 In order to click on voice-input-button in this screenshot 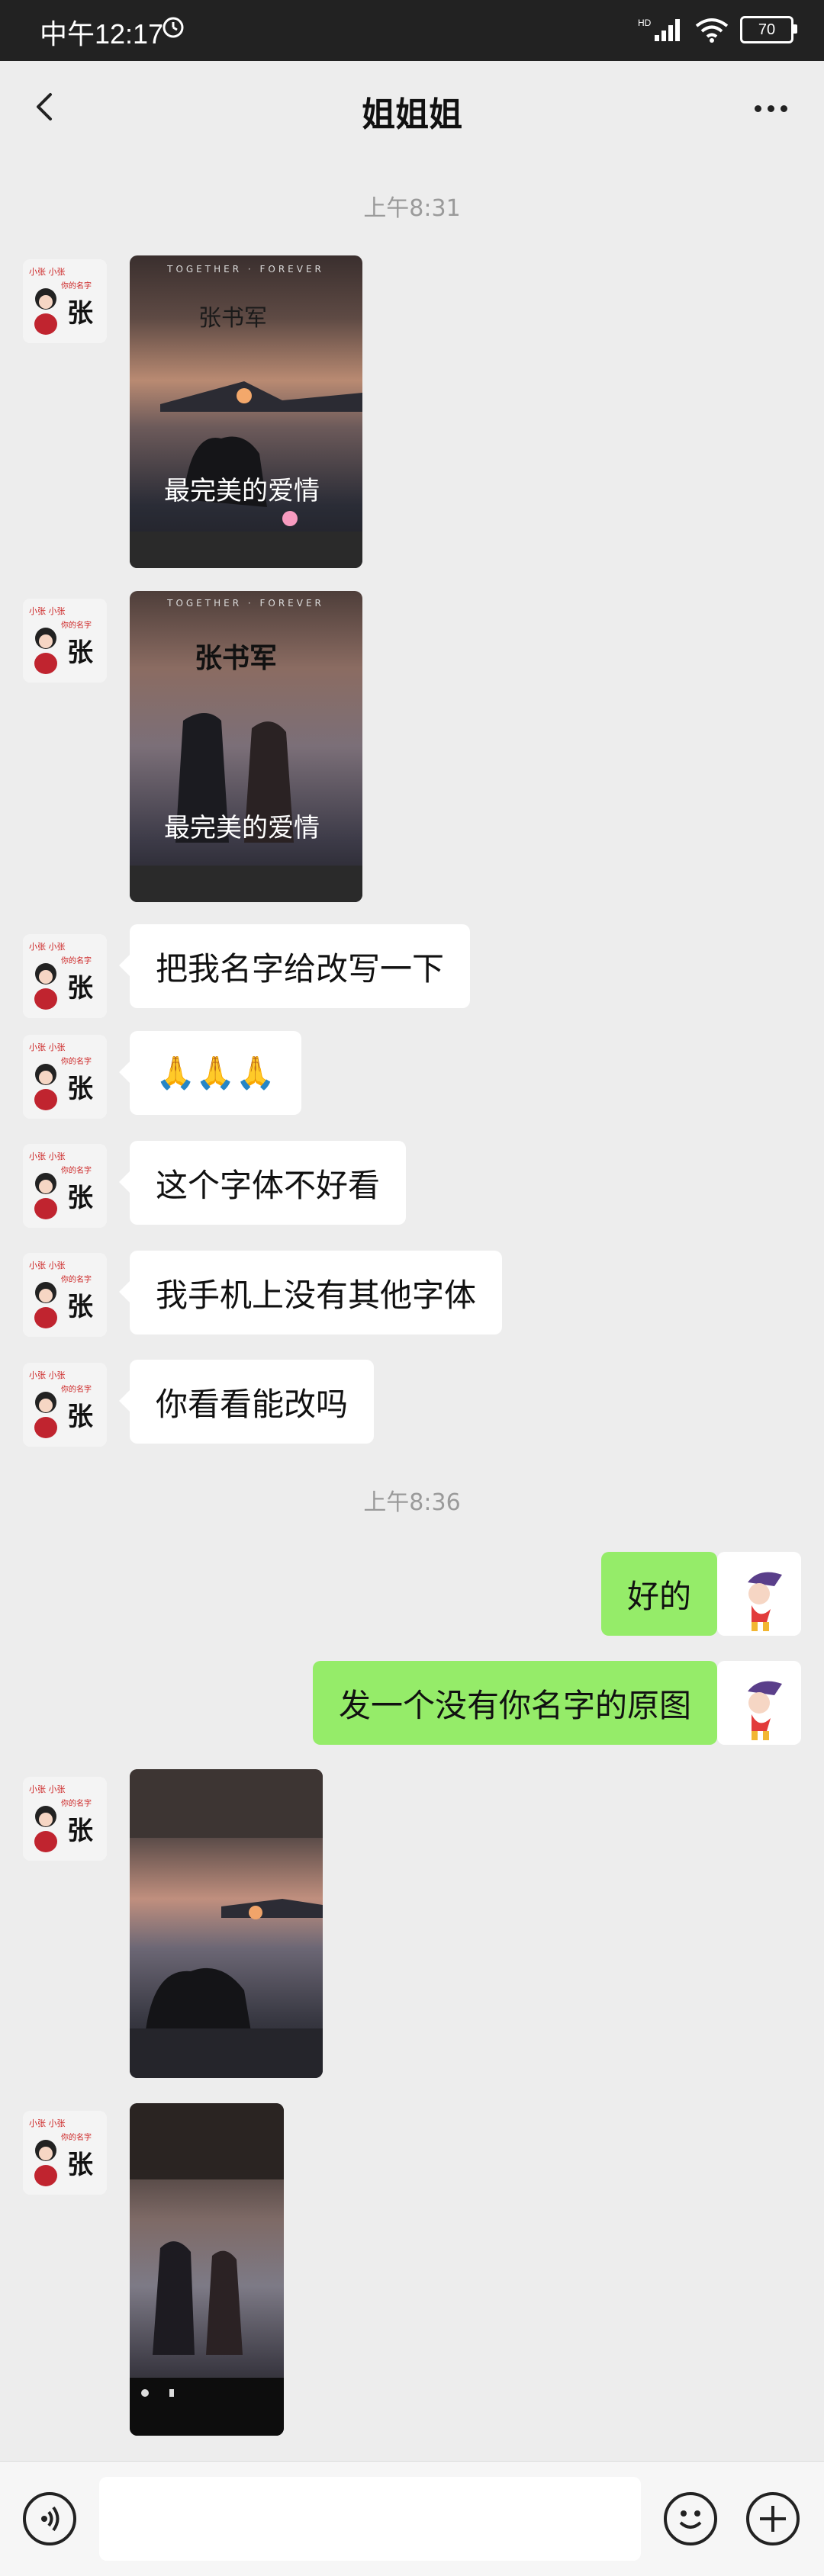, I will do `click(49, 2518)`.